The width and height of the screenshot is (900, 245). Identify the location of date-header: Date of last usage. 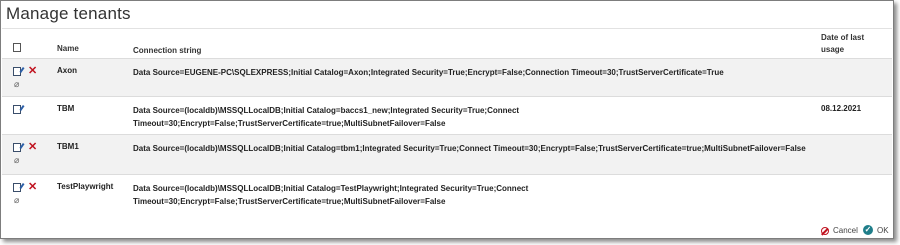
(856, 43).